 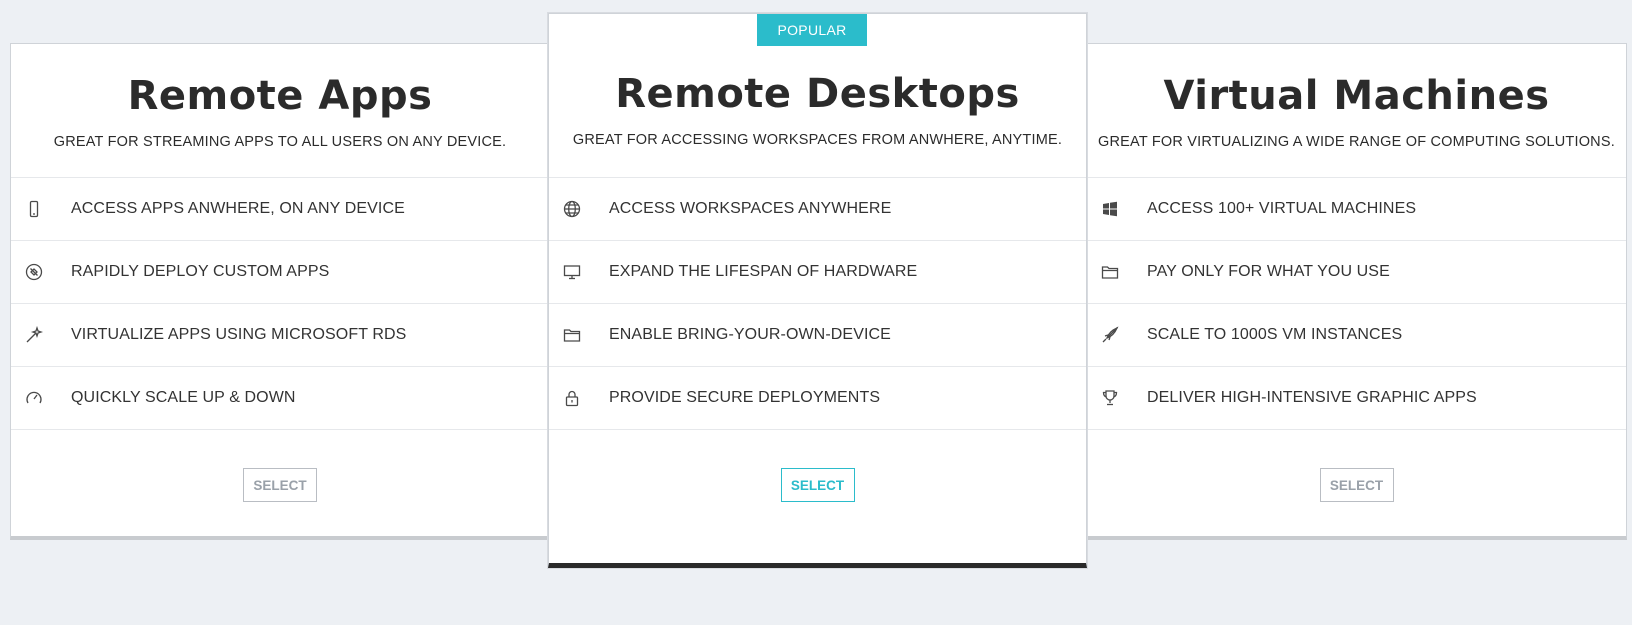 I want to click on lock-icon, so click(x=579, y=398).